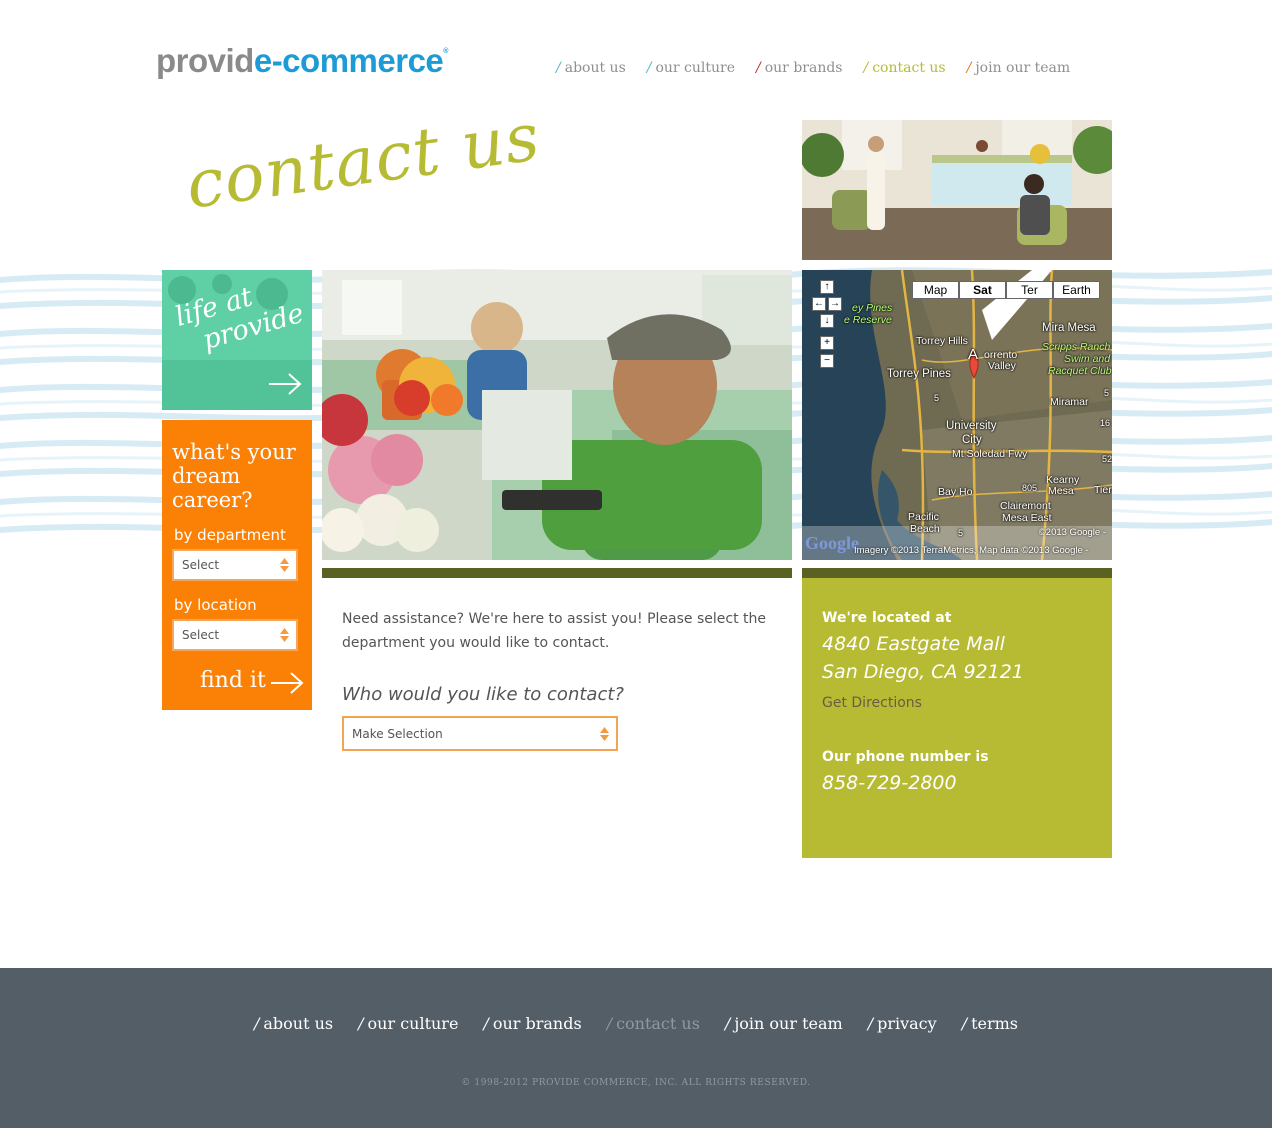 The width and height of the screenshot is (1272, 1128). I want to click on nav-about-us: / about us, so click(591, 68).